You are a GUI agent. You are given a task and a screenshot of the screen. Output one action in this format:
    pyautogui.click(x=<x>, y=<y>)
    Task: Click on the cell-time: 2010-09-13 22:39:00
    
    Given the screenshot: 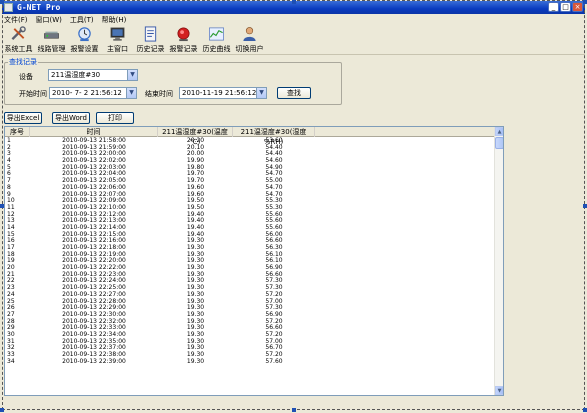 What is the action you would take?
    pyautogui.click(x=94, y=361)
    